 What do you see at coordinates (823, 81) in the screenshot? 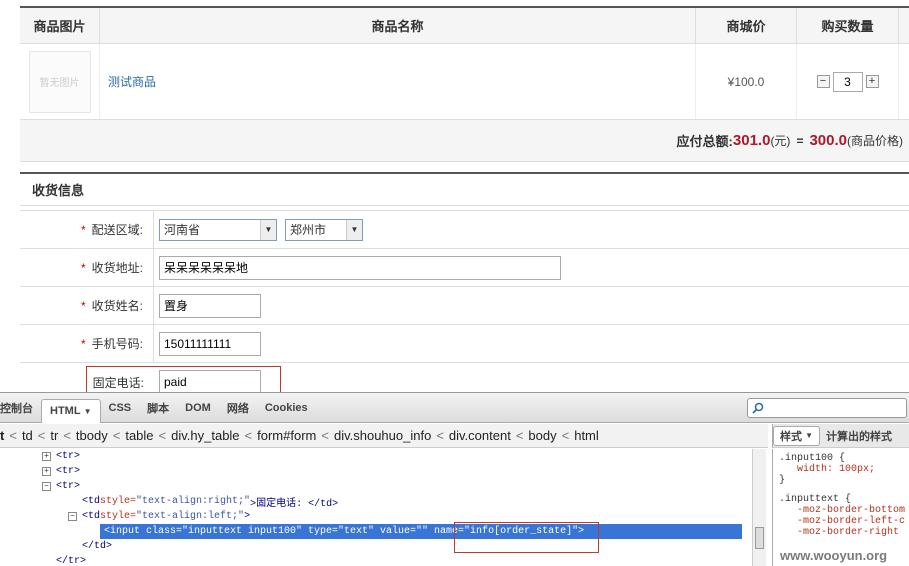
I see `quantity-decrease-button: −` at bounding box center [823, 81].